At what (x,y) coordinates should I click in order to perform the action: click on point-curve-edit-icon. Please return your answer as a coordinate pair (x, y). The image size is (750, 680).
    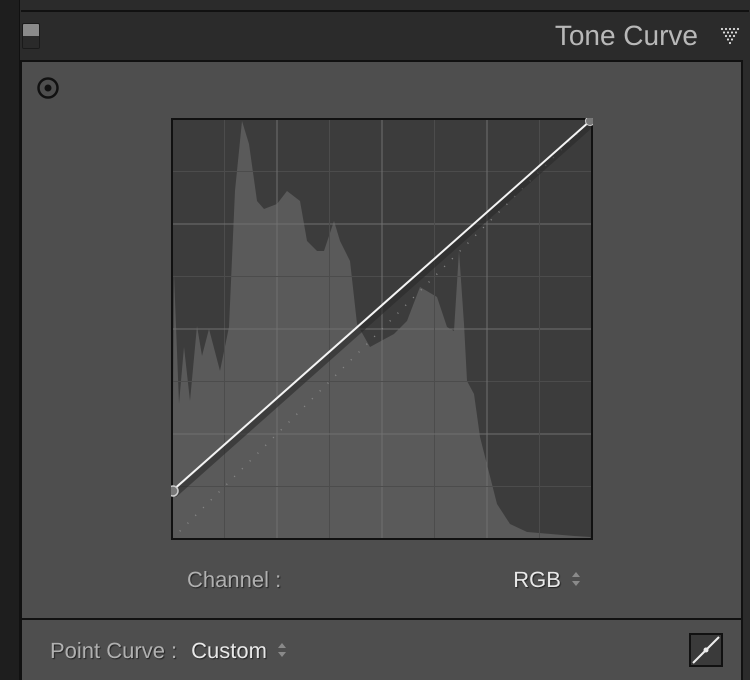
    Looking at the image, I should click on (706, 650).